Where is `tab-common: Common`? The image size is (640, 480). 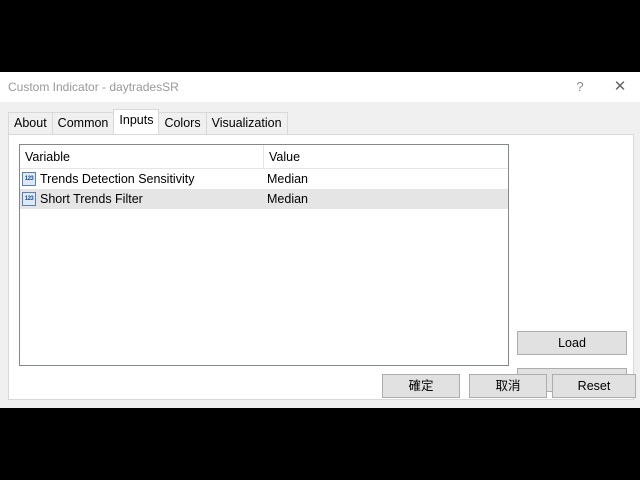
tab-common: Common is located at coordinates (83, 123).